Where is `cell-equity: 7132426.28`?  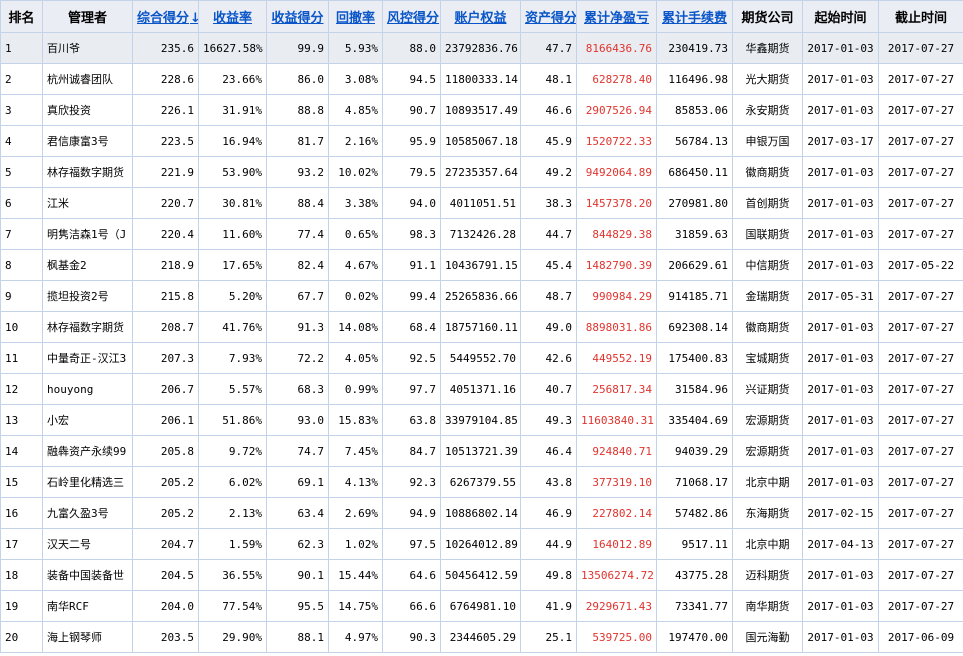 cell-equity: 7132426.28 is located at coordinates (480, 234).